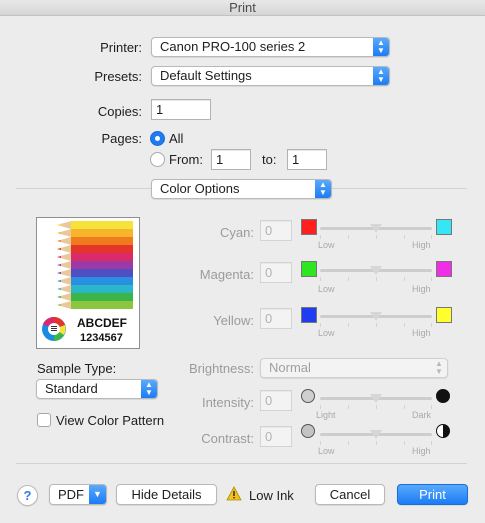  Describe the element at coordinates (326, 451) in the screenshot. I see `contrast-low-label: Low` at that location.